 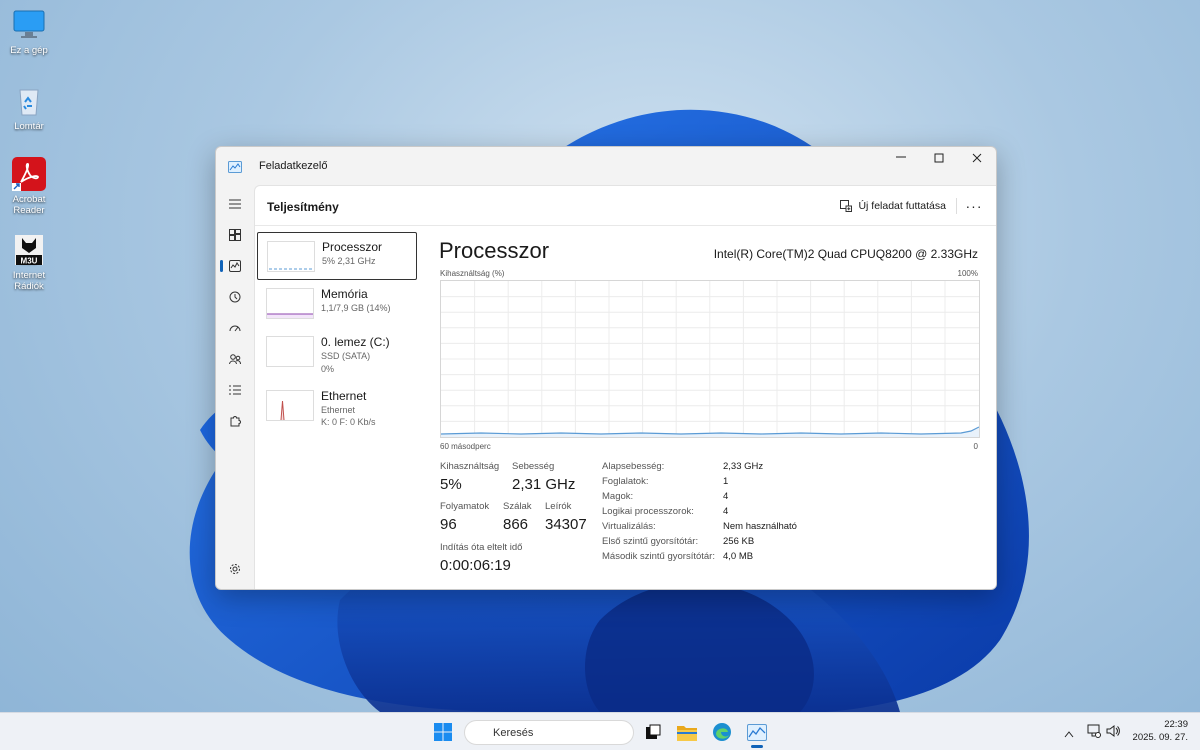 What do you see at coordinates (1176, 724) in the screenshot?
I see `clock-time: 22:39` at bounding box center [1176, 724].